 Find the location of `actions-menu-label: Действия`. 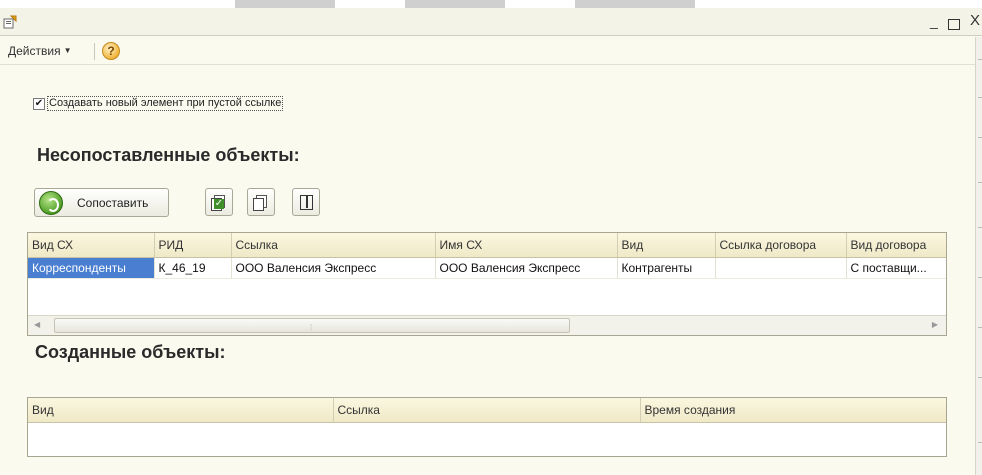

actions-menu-label: Действия is located at coordinates (34, 51).